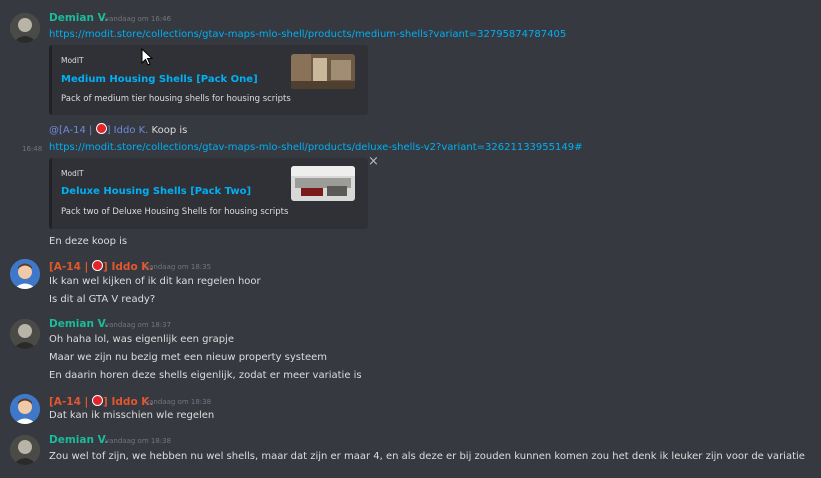 This screenshot has height=478, width=821. Describe the element at coordinates (169, 130) in the screenshot. I see `message-text: Koop is` at that location.